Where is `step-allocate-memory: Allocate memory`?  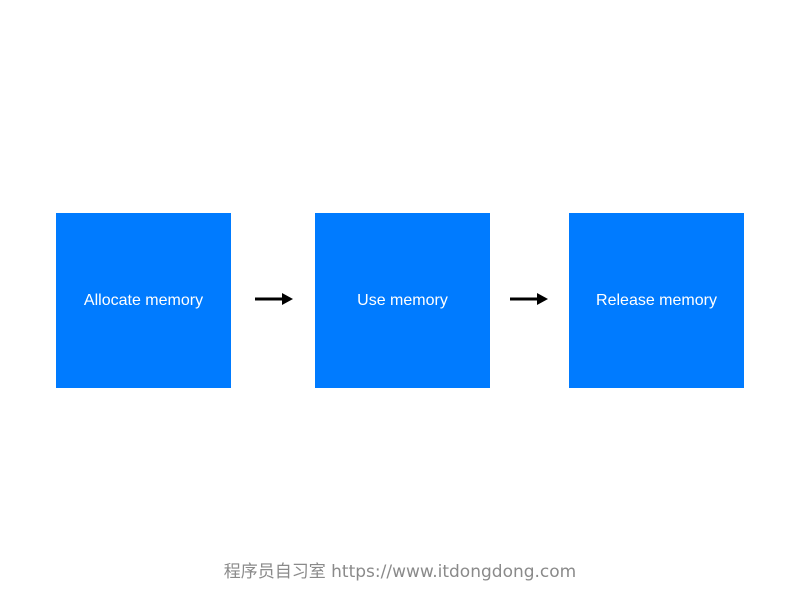
step-allocate-memory: Allocate memory is located at coordinates (143, 300).